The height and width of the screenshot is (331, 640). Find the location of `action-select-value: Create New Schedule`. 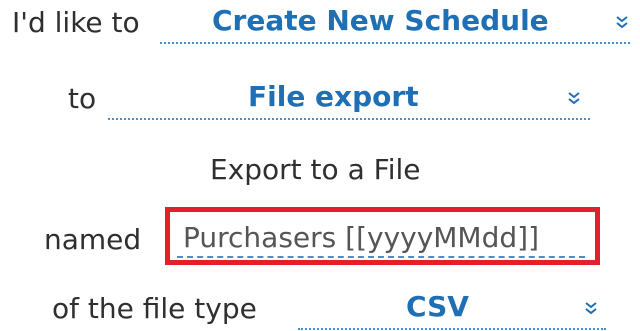

action-select-value: Create New Schedule is located at coordinates (380, 20).